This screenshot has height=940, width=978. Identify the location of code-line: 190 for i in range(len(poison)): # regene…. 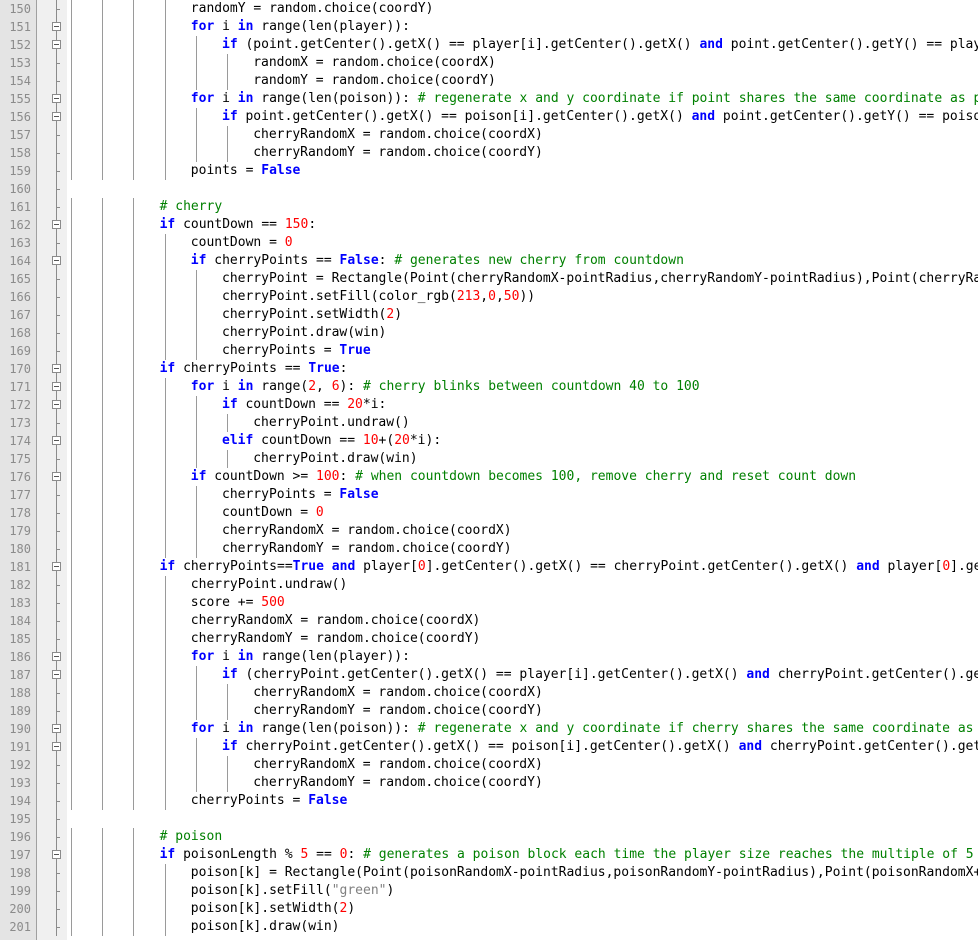
(489, 729).